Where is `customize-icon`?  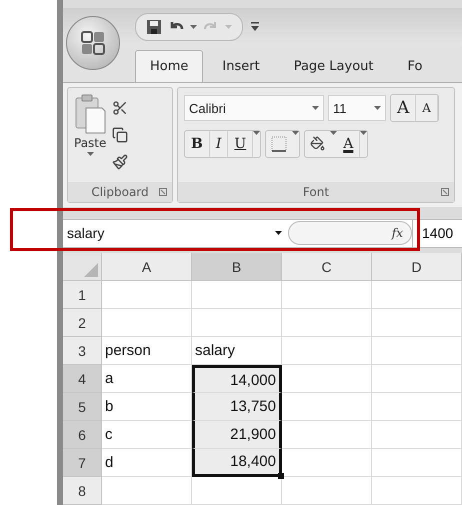 customize-icon is located at coordinates (255, 27).